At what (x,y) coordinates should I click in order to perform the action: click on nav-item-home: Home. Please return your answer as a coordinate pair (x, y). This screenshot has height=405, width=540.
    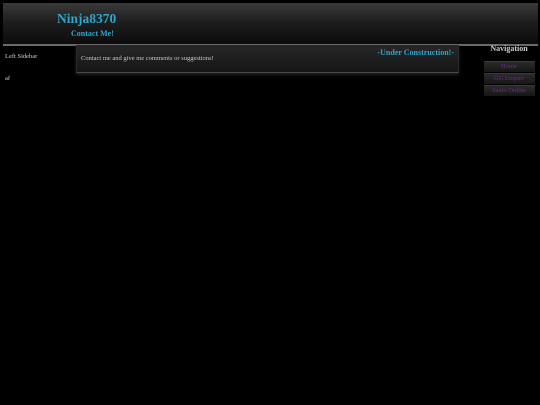
    Looking at the image, I should click on (509, 66).